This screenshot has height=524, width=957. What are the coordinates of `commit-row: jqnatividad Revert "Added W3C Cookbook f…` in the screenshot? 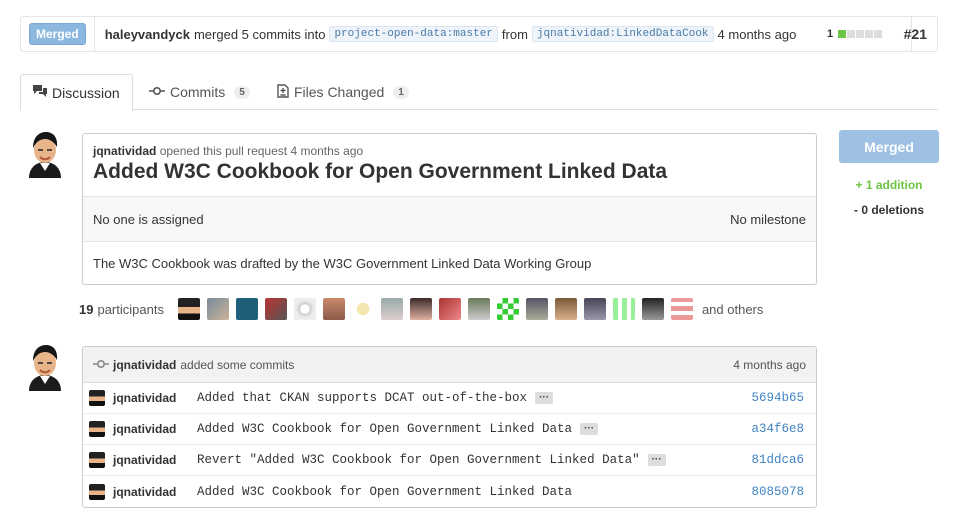 It's located at (449, 460).